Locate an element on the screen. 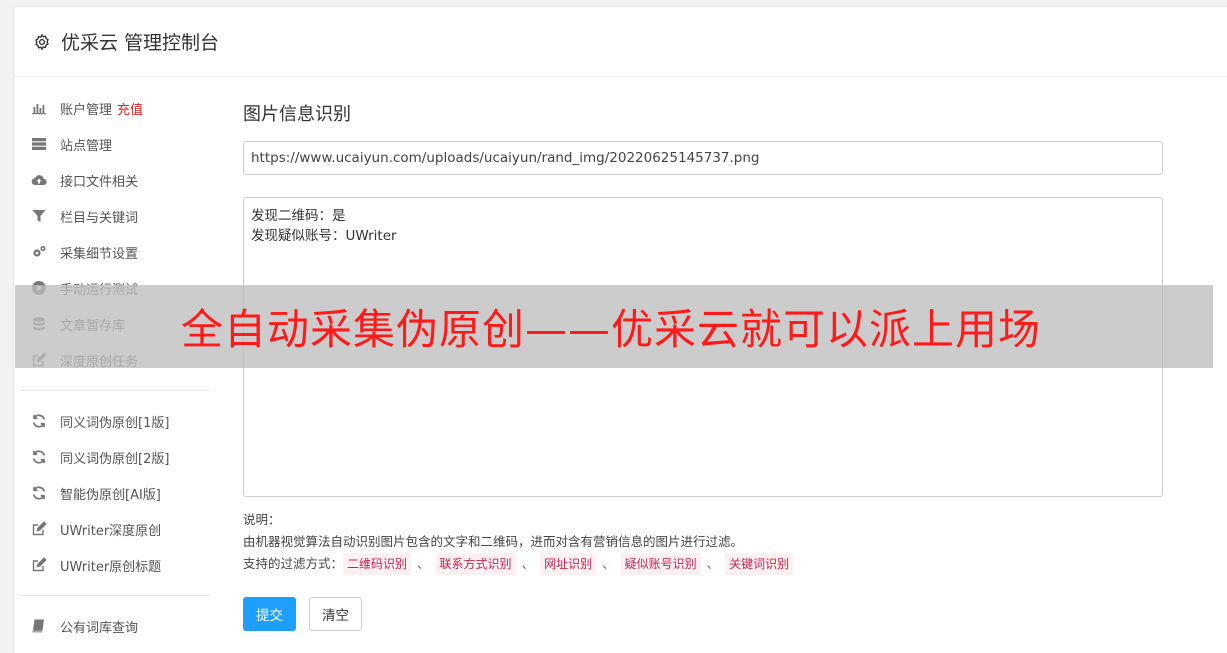 This screenshot has height=653, width=1227. submit-button: 提交 is located at coordinates (269, 614).